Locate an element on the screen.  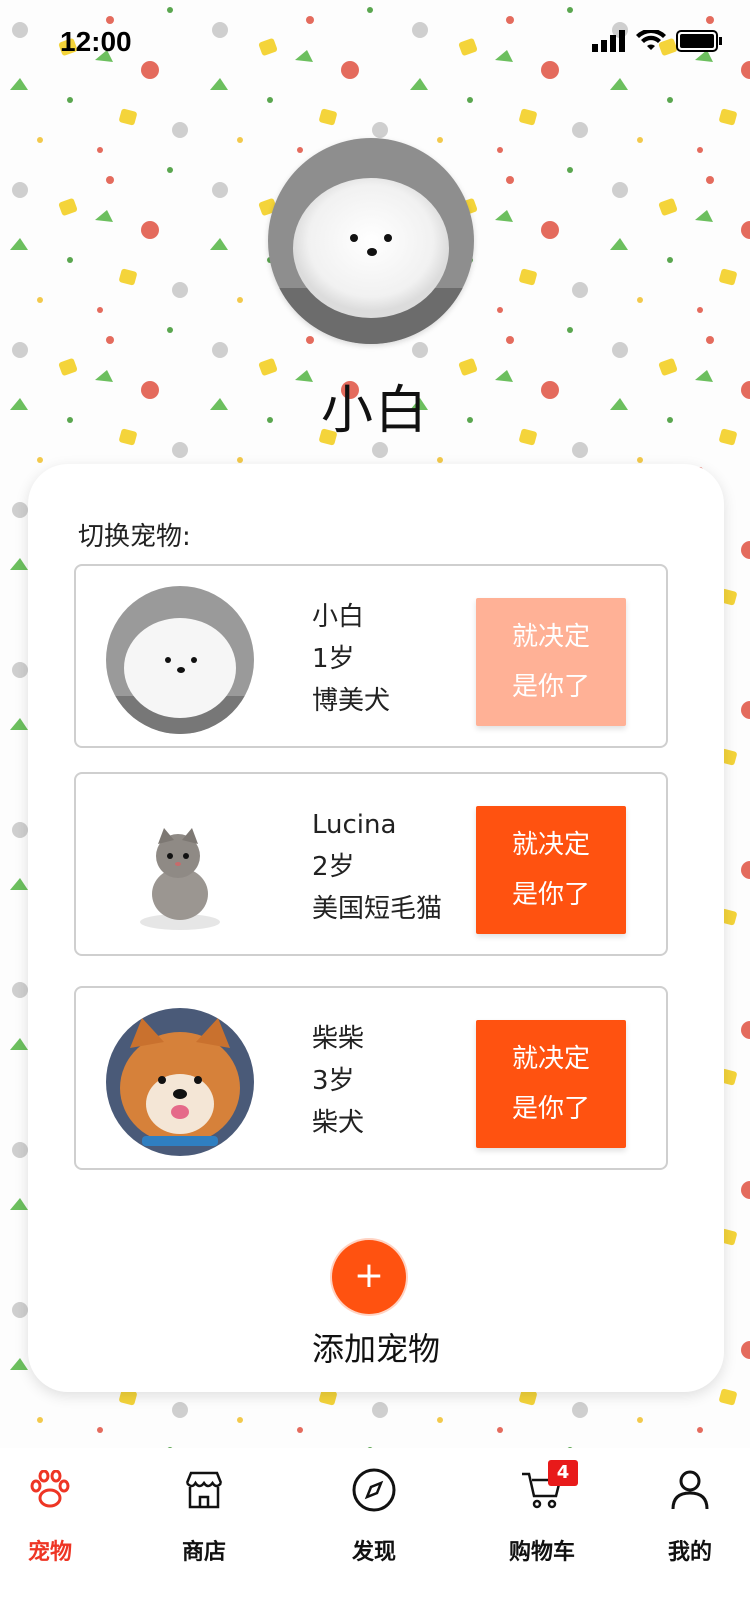
tab-cart: 4 购物车 is located at coordinates (542, 1513).